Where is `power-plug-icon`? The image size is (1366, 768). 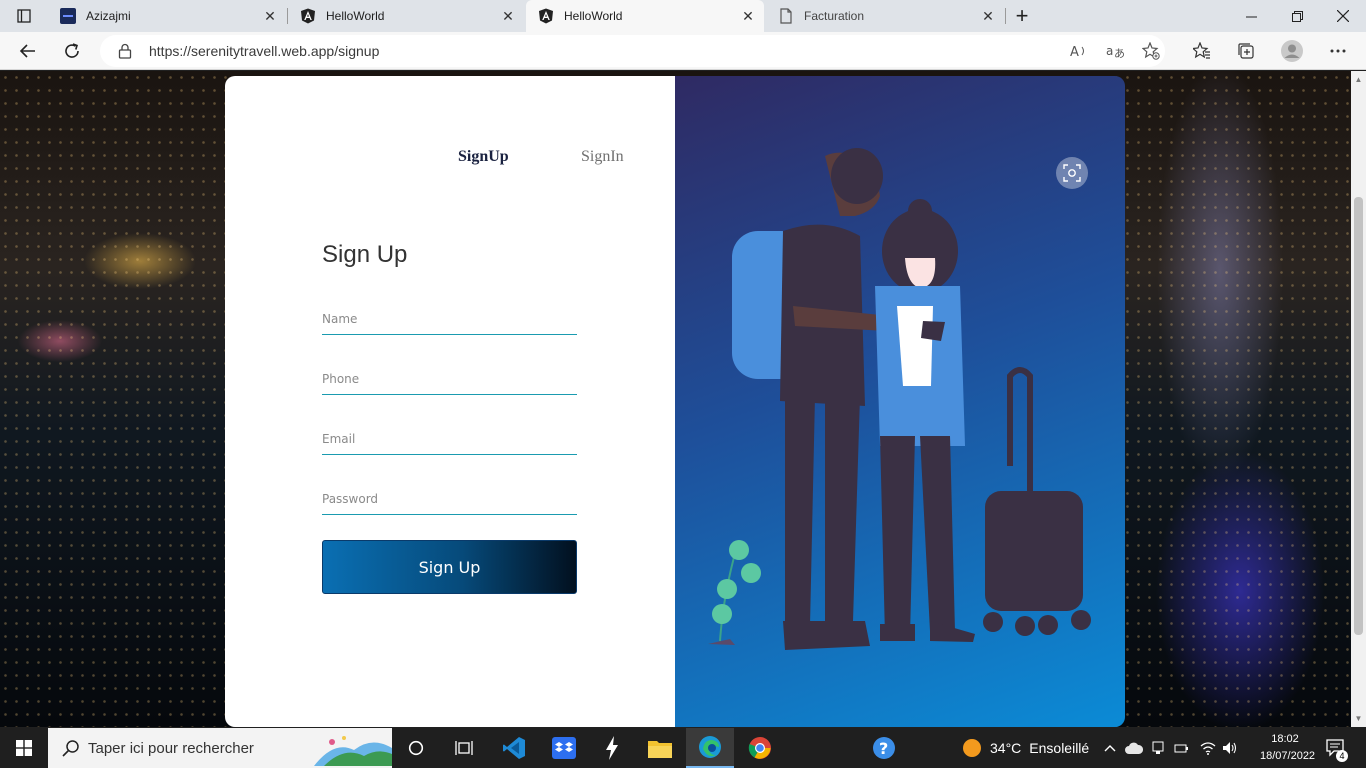
power-plug-icon is located at coordinates (1181, 748).